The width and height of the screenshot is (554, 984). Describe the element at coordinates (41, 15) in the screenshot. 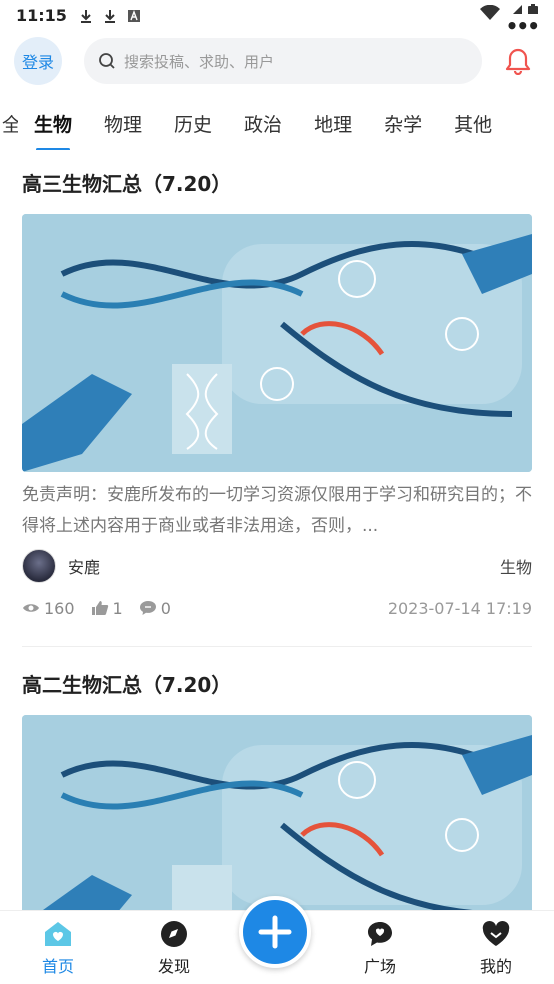

I see `status-time: 11:15` at that location.